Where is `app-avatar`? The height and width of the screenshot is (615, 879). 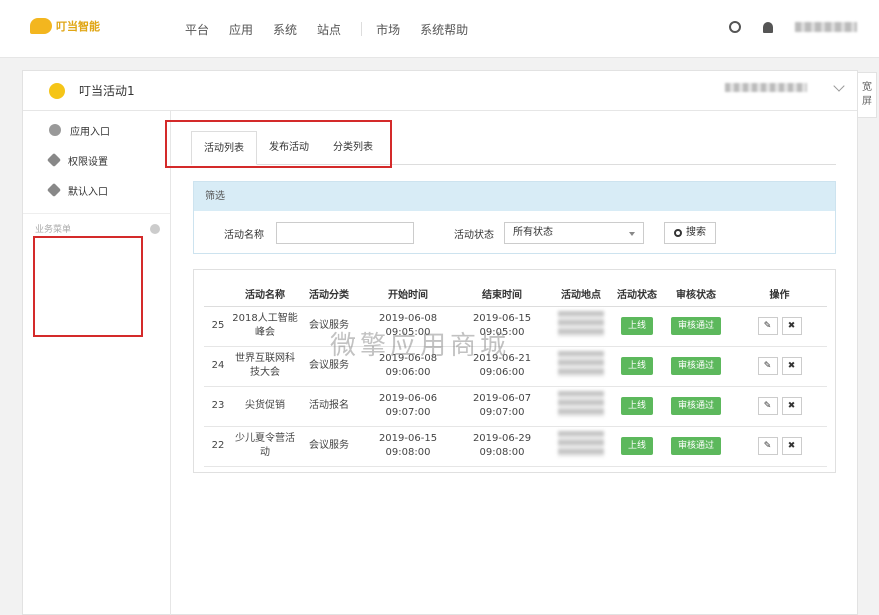
app-avatar is located at coordinates (57, 90).